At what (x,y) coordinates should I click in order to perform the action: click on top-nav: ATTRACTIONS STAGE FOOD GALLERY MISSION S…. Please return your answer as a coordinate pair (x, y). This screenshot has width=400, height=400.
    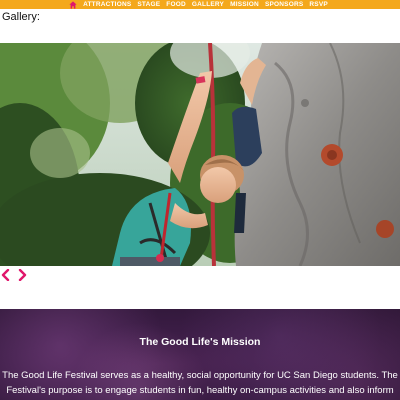
    Looking at the image, I should click on (200, 4).